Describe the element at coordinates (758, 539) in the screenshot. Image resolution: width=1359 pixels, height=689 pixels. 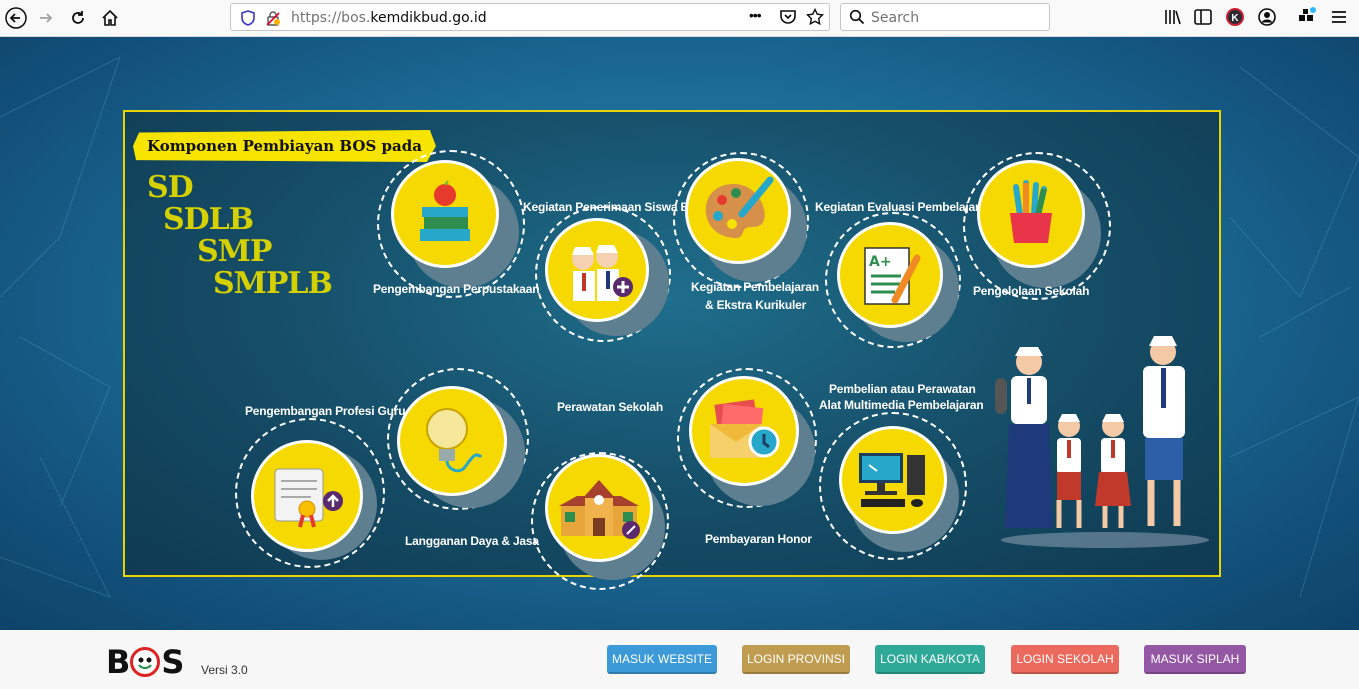
I see `label-honor: Pembayaran Honor` at that location.